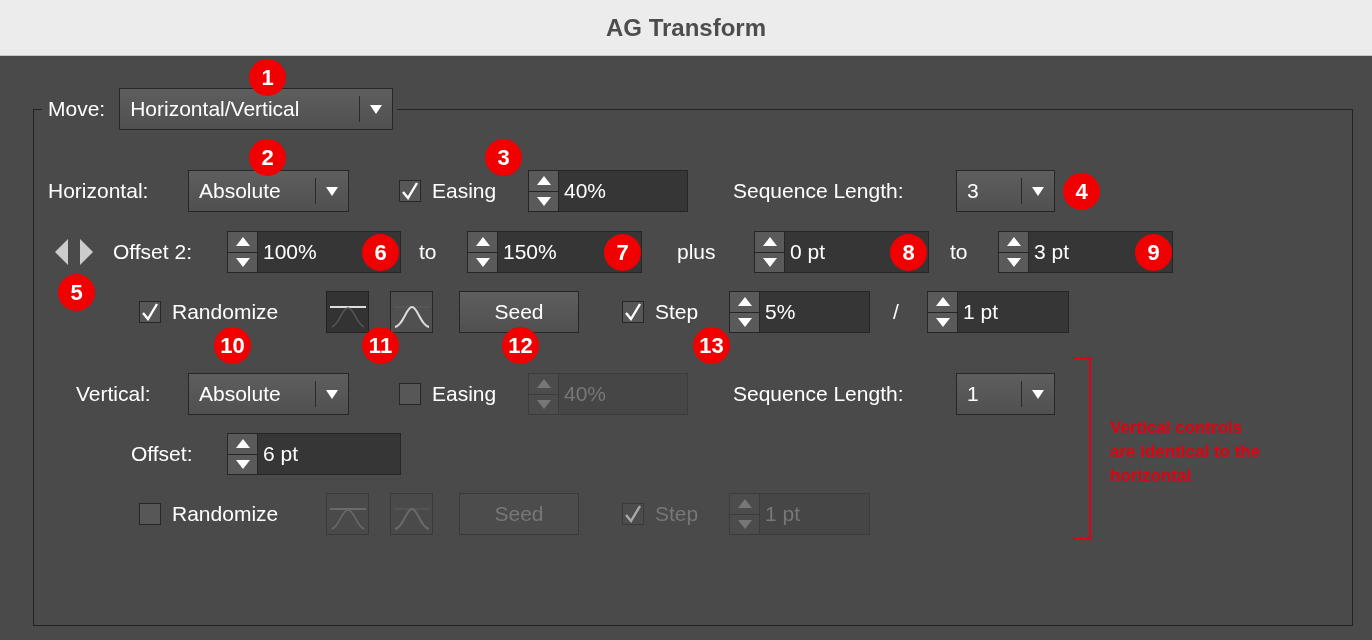 Image resolution: width=1372 pixels, height=640 pixels. What do you see at coordinates (113, 394) in the screenshot?
I see `field-label: Vertical:` at bounding box center [113, 394].